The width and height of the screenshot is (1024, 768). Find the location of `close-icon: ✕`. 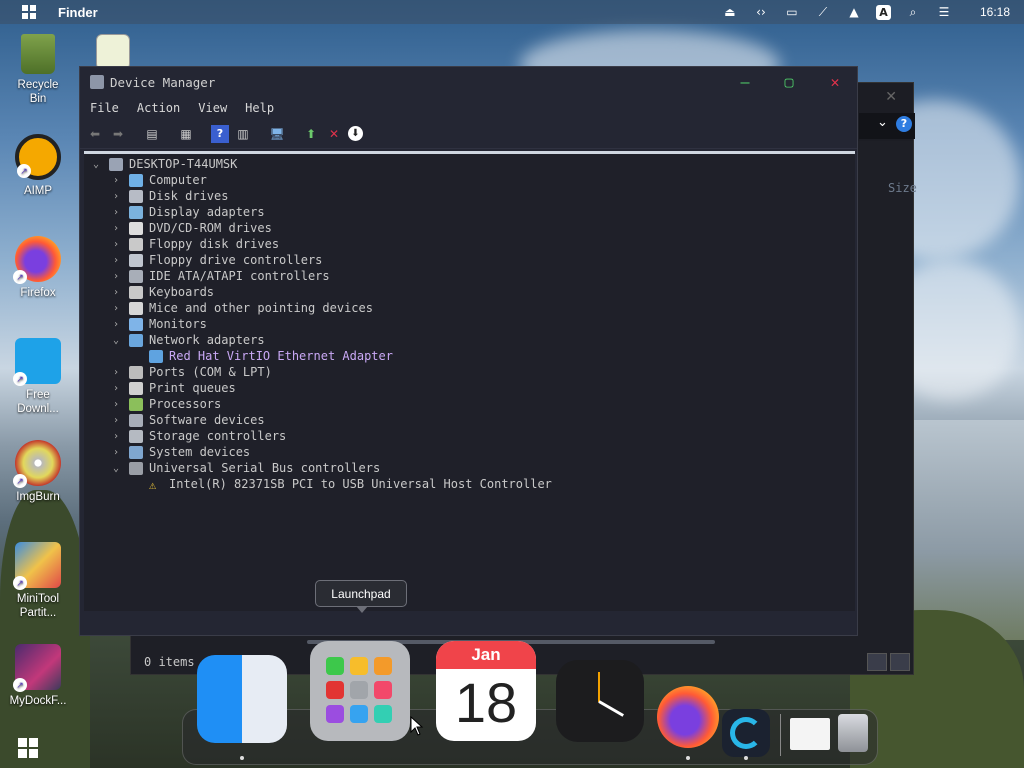

close-icon: ✕ is located at coordinates (891, 97).